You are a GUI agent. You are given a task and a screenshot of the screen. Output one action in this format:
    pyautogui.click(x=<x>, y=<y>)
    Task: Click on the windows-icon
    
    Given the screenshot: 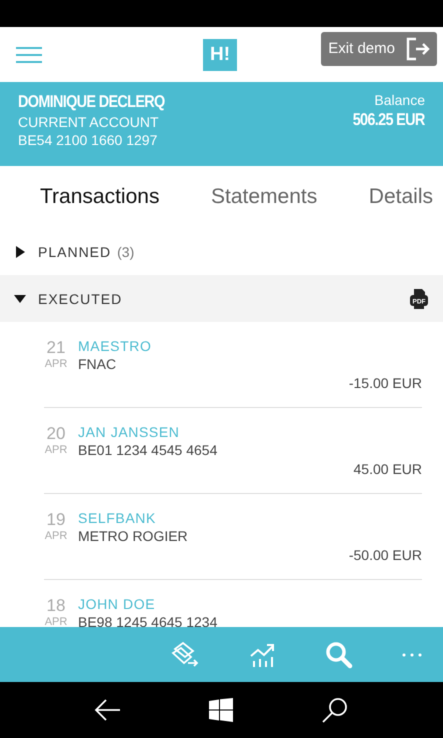 What is the action you would take?
    pyautogui.click(x=221, y=710)
    